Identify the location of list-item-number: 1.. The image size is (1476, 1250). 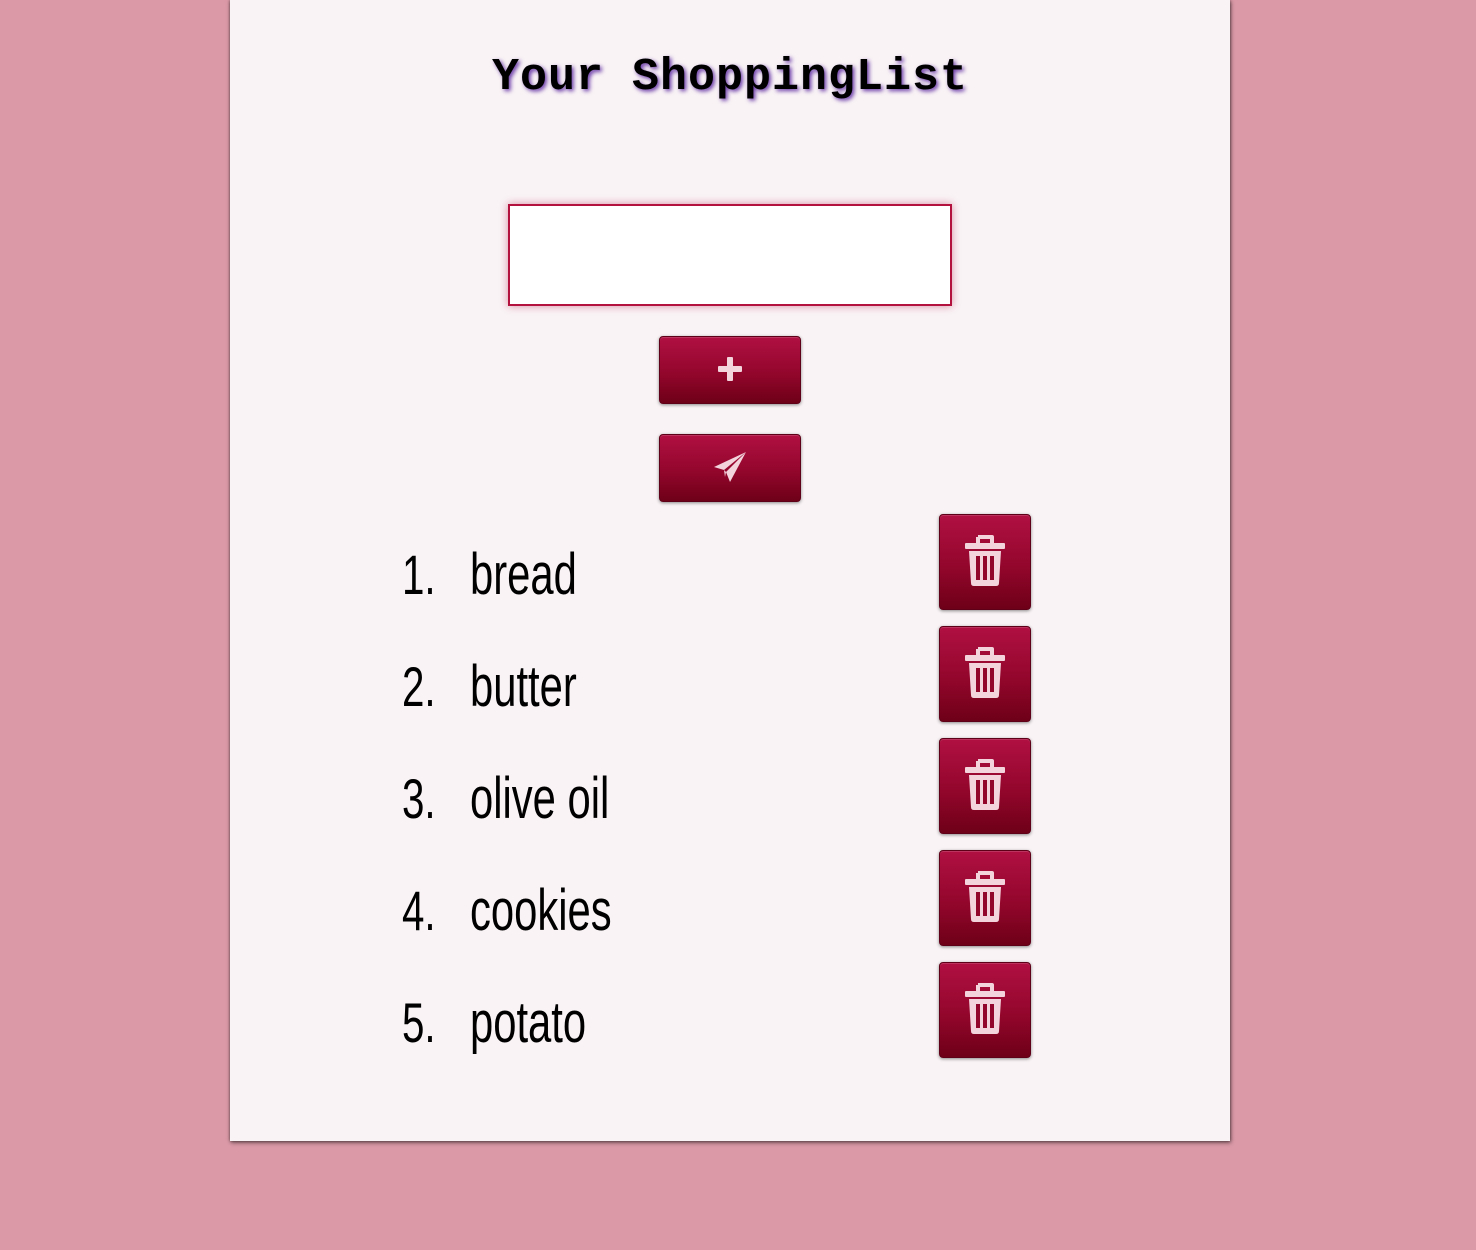
(419, 574).